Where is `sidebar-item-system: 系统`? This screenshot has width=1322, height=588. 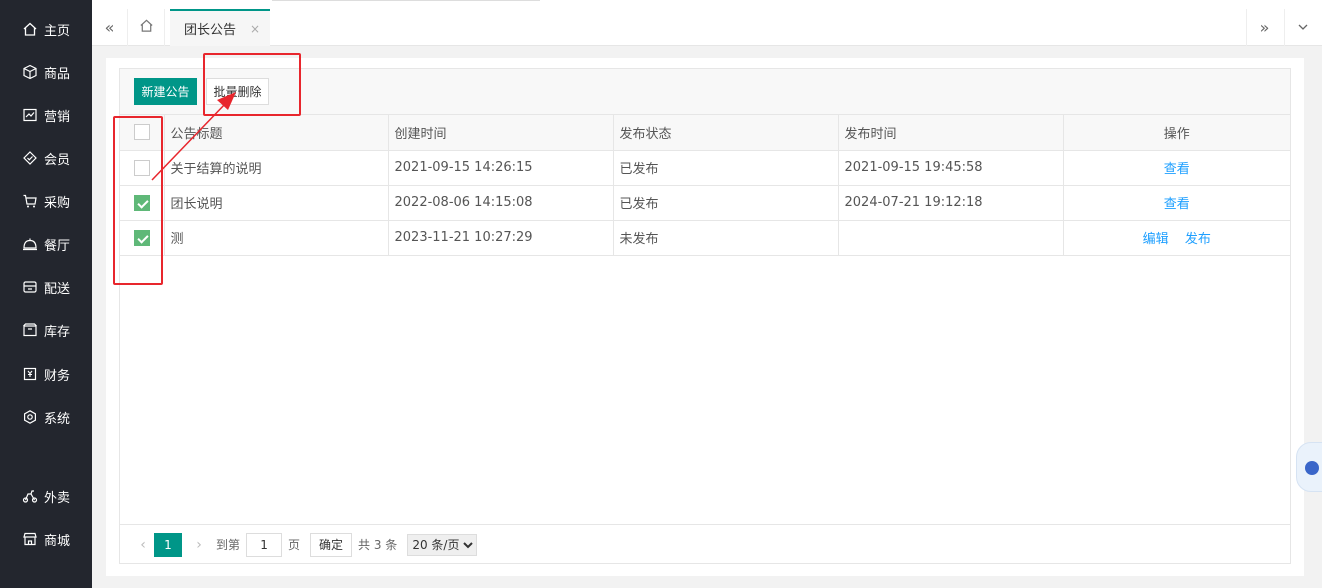 sidebar-item-system: 系统 is located at coordinates (46, 417).